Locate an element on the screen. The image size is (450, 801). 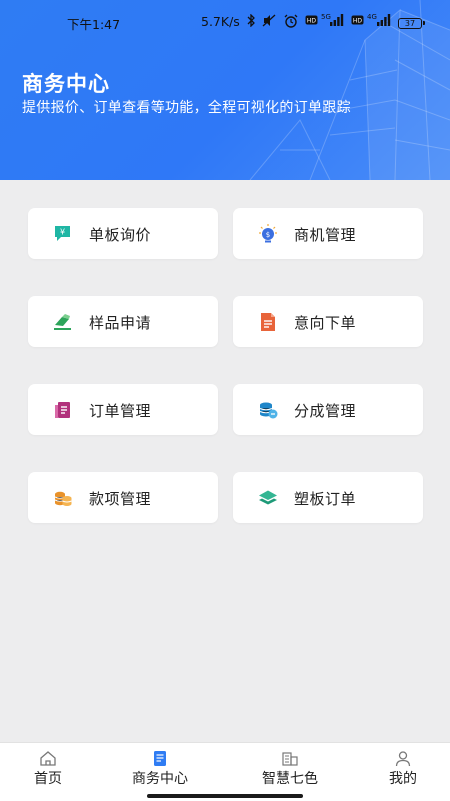
status-time: 下午1:47 is located at coordinates (94, 24).